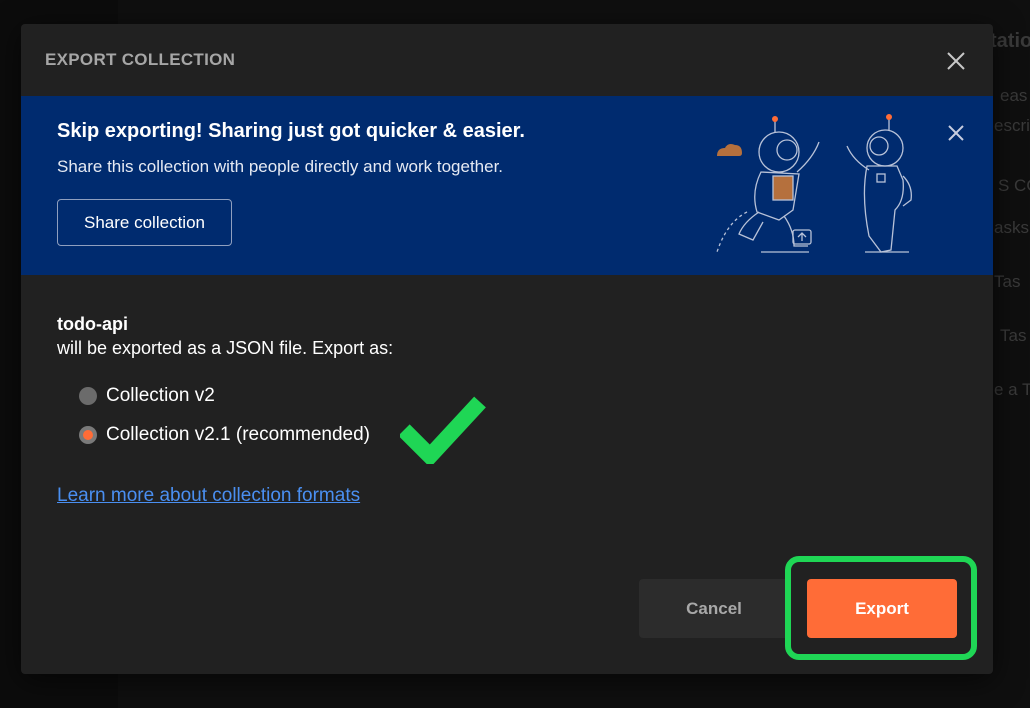  Describe the element at coordinates (1012, 389) in the screenshot. I see `background-text: e a T` at that location.